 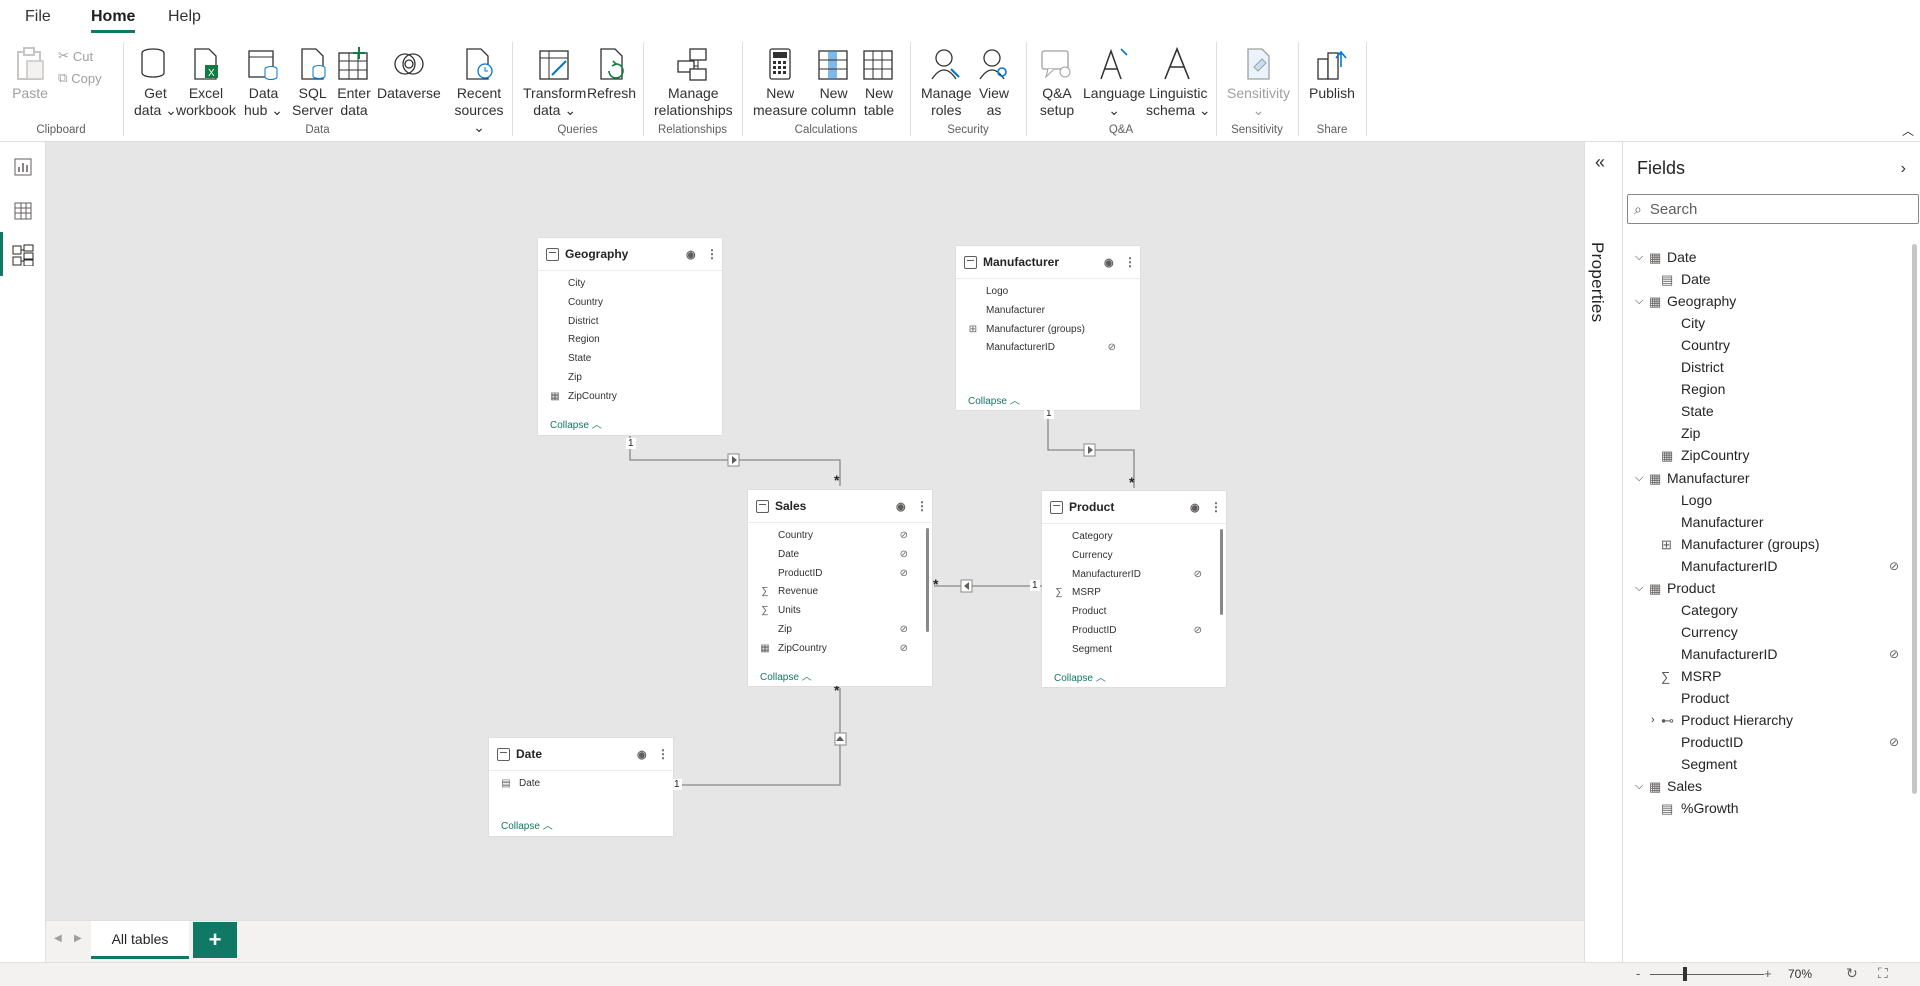 What do you see at coordinates (75, 56) in the screenshot?
I see `cut-button: ✂ Cut` at bounding box center [75, 56].